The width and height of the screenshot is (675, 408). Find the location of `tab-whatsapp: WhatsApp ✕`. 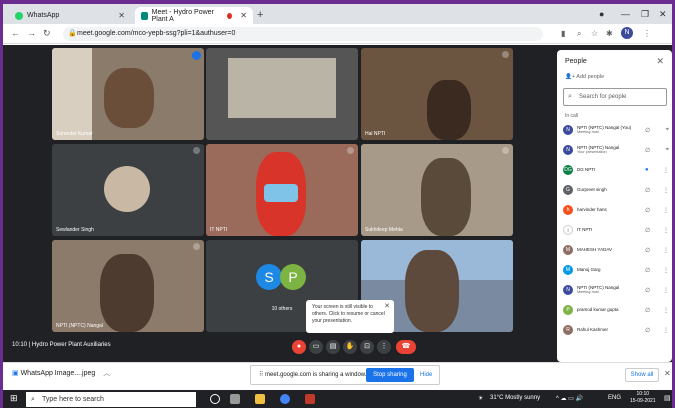

tab-whatsapp: WhatsApp ✕ is located at coordinates (70, 15).